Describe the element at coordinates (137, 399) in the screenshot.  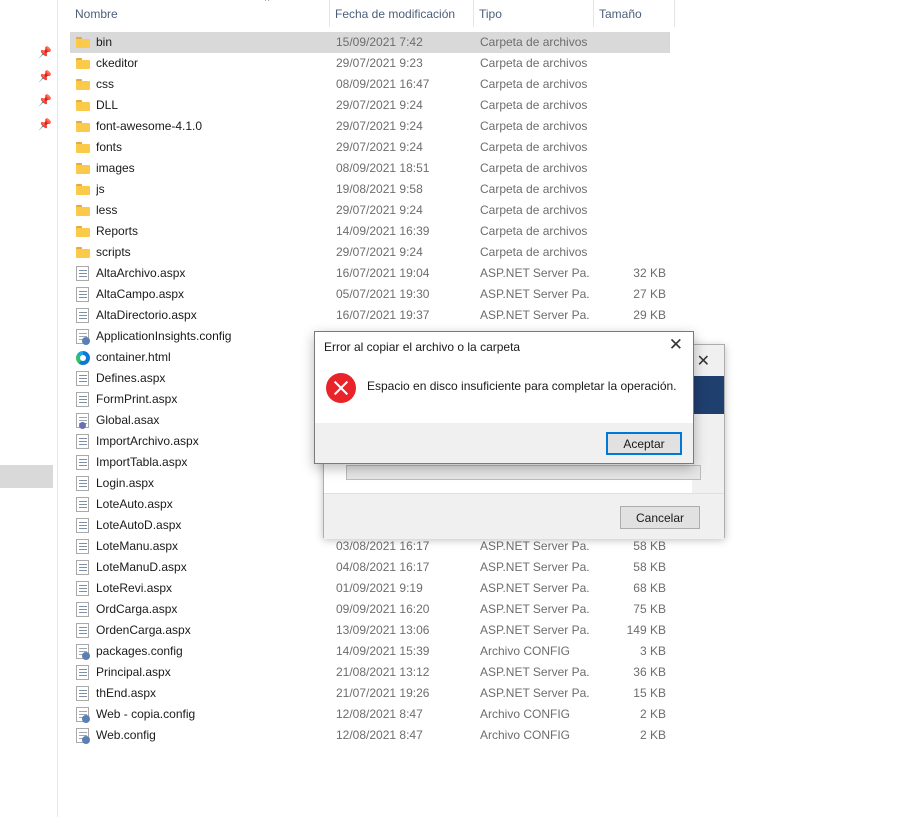
I see `file-name: FormPrint.aspx` at that location.